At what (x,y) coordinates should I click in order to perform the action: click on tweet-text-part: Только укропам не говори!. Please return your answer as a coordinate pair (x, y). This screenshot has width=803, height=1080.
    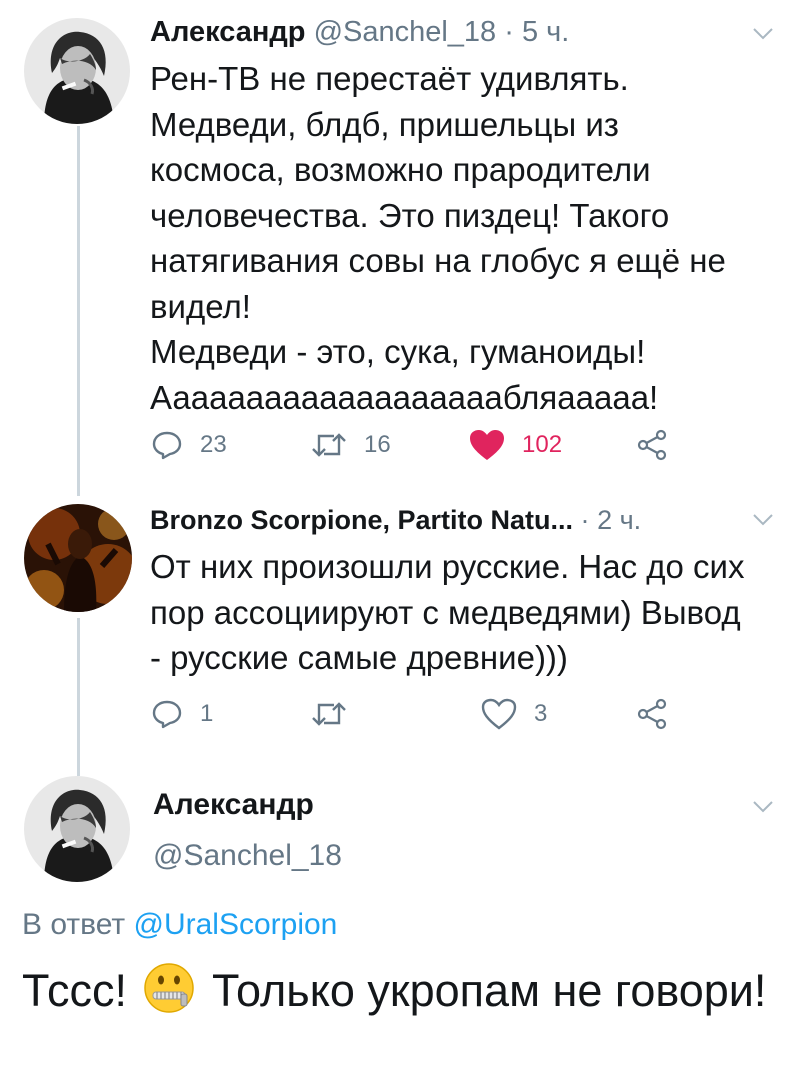
    Looking at the image, I should click on (489, 990).